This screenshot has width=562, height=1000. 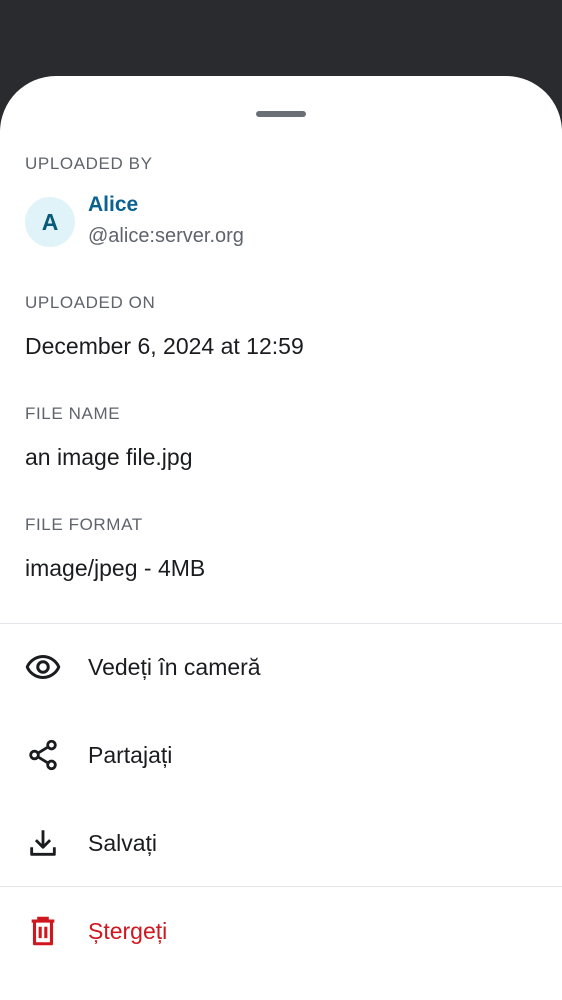 I want to click on file-format-value: image/jpeg - 4MB, so click(x=115, y=568).